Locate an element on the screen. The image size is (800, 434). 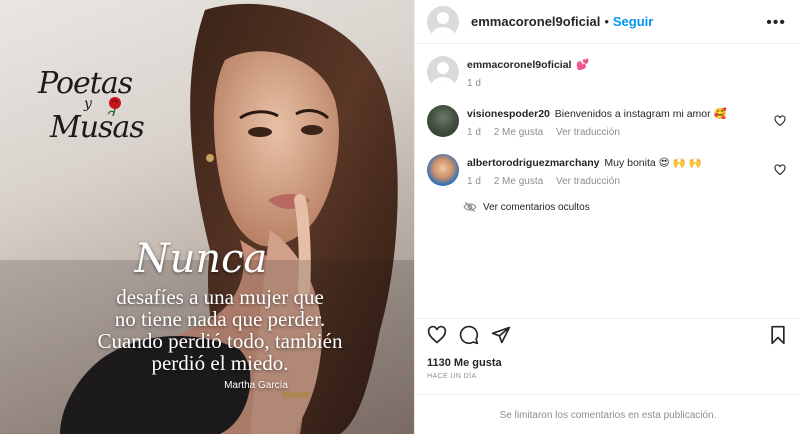
poetas-y-musas-logo: Poetas y Musas is located at coordinates (91, 105).